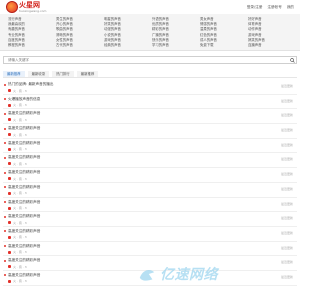 This screenshot has height=300, width=320. What do you see at coordinates (290, 7) in the screenshot?
I see `account-link: 我的` at bounding box center [290, 7].